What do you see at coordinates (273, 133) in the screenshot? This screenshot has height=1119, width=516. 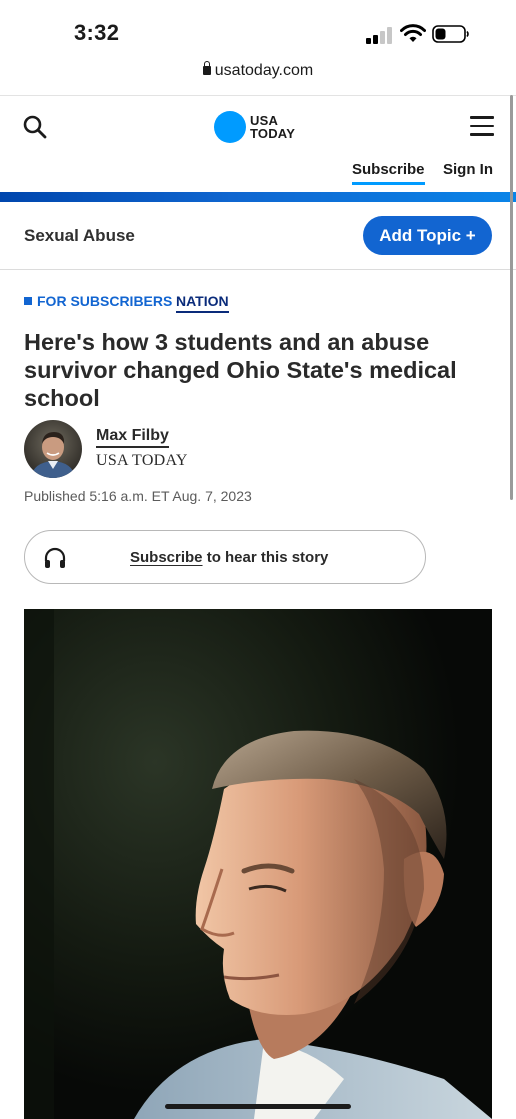 I see `logo-line-2: TODAY` at bounding box center [273, 133].